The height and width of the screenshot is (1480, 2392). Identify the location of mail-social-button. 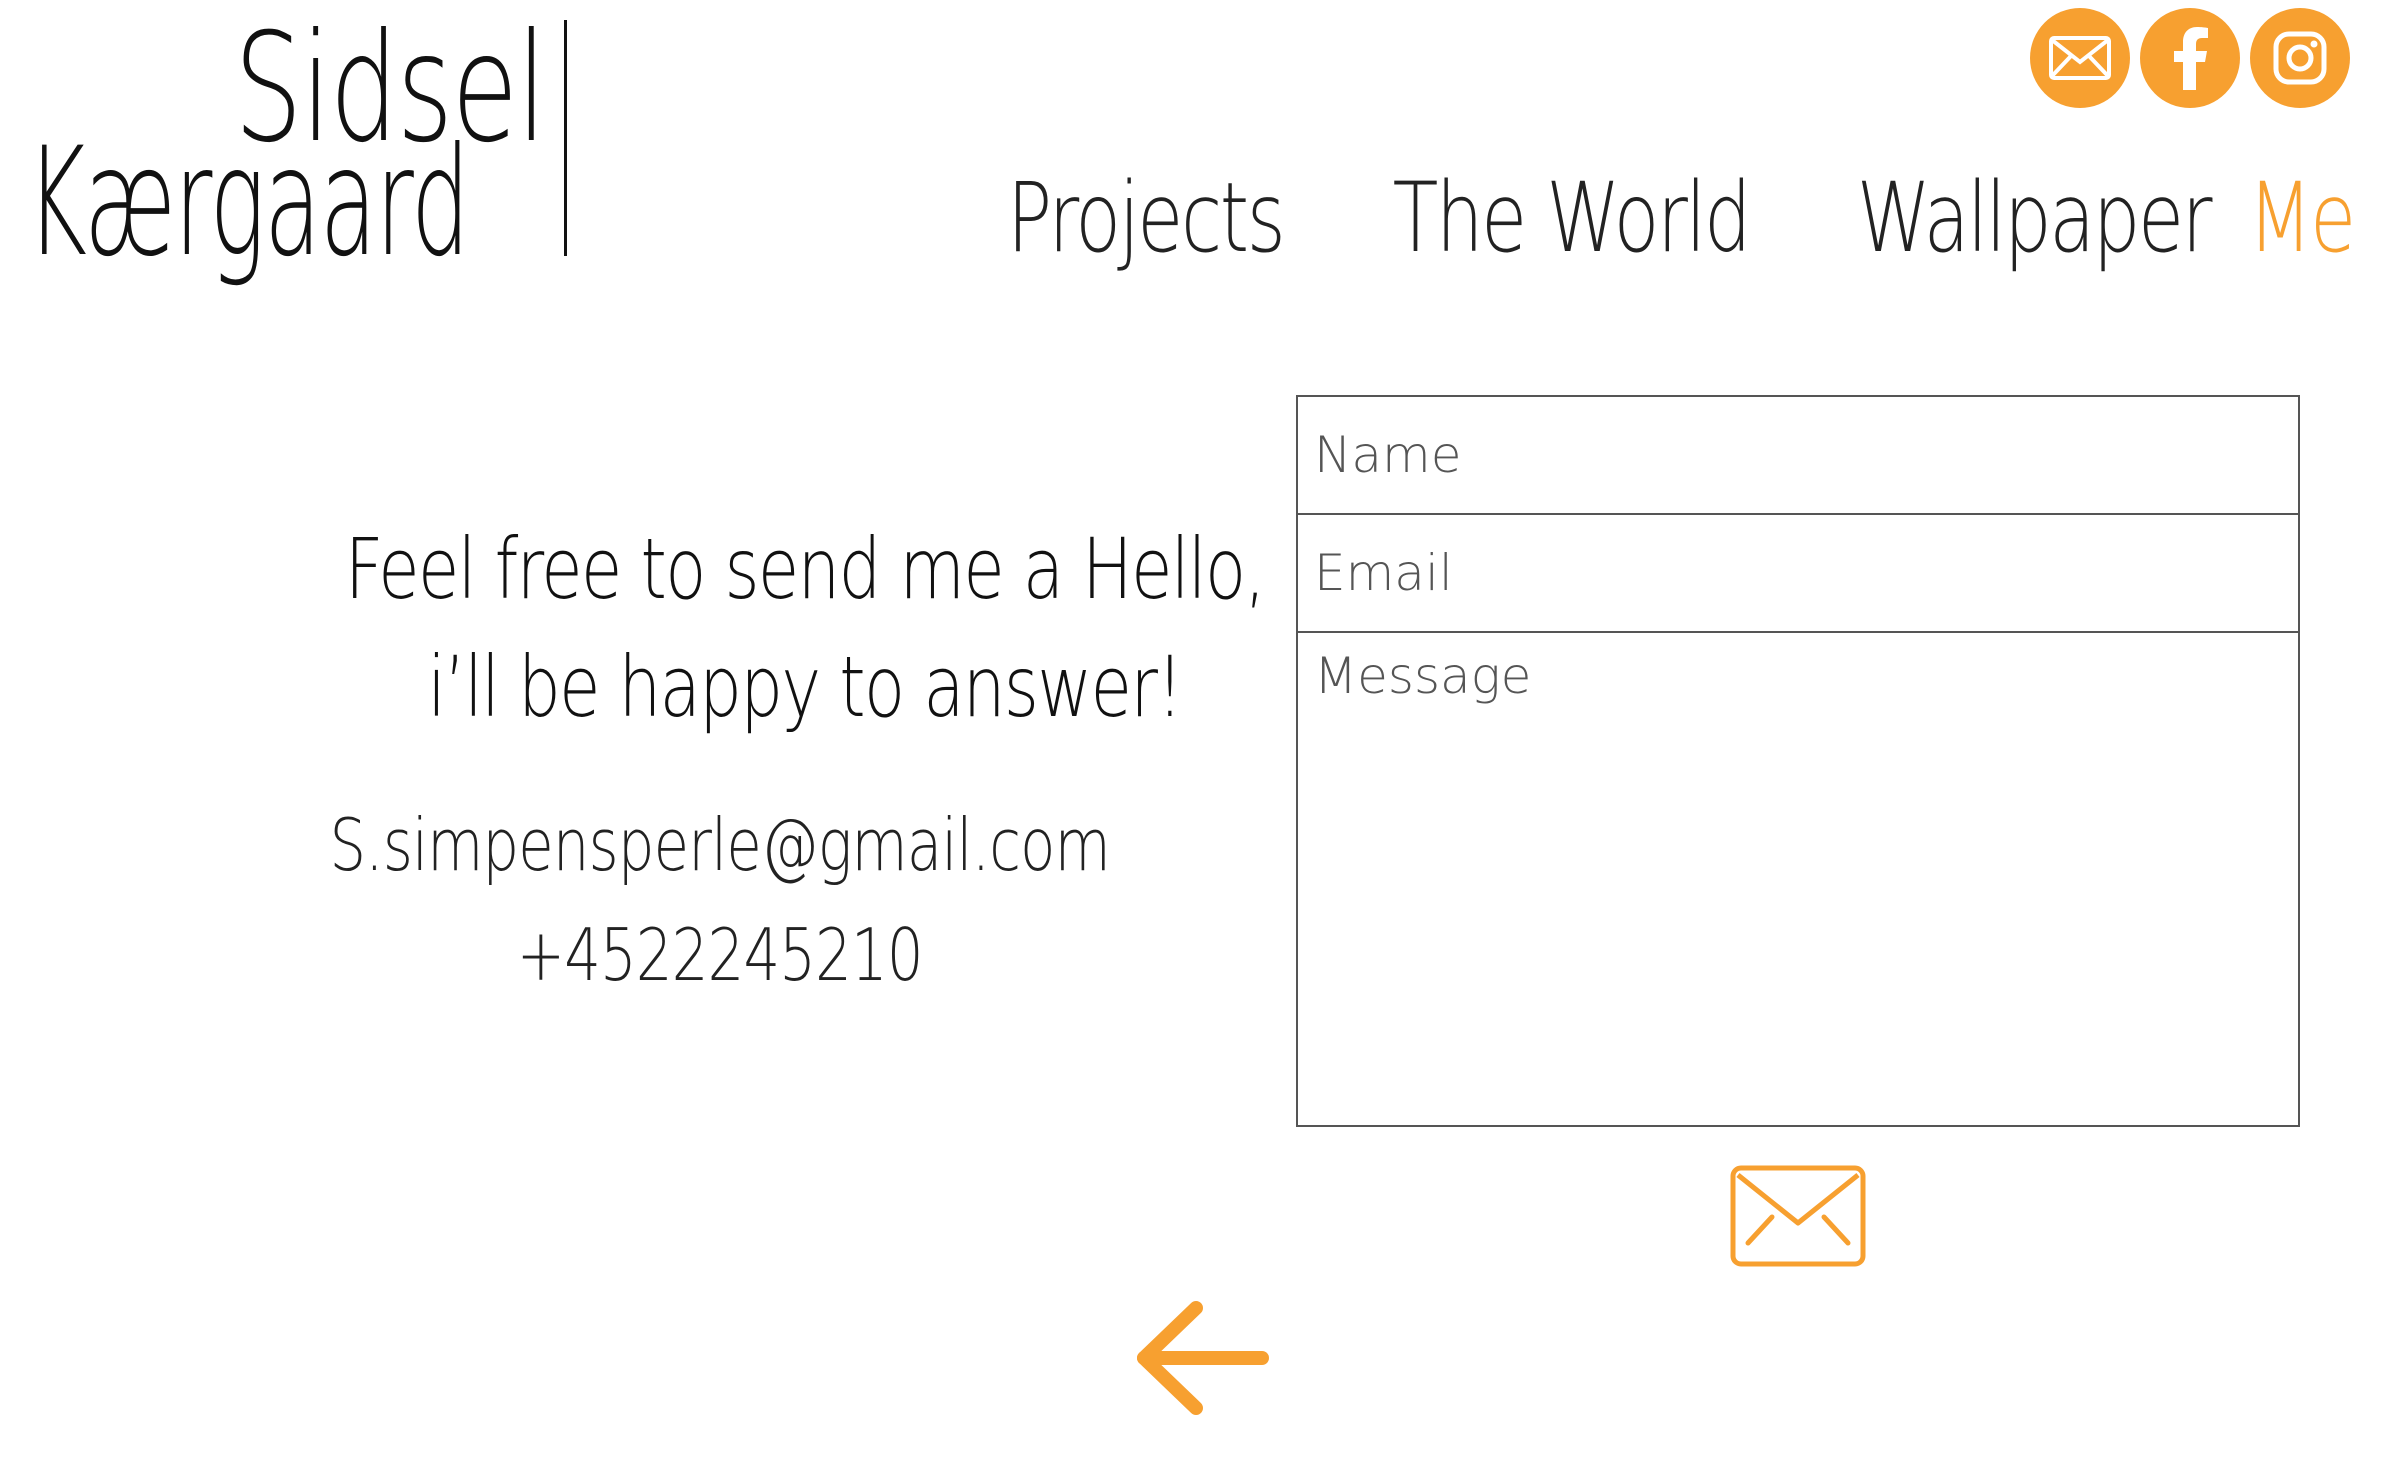
(2080, 58).